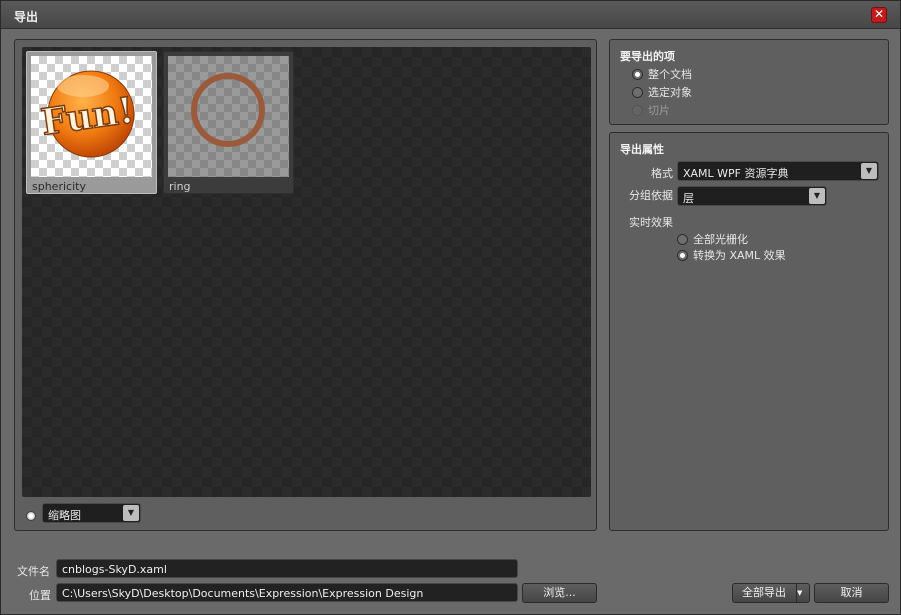  Describe the element at coordinates (647, 56) in the screenshot. I see `export-items-title: 要导出的项` at that location.